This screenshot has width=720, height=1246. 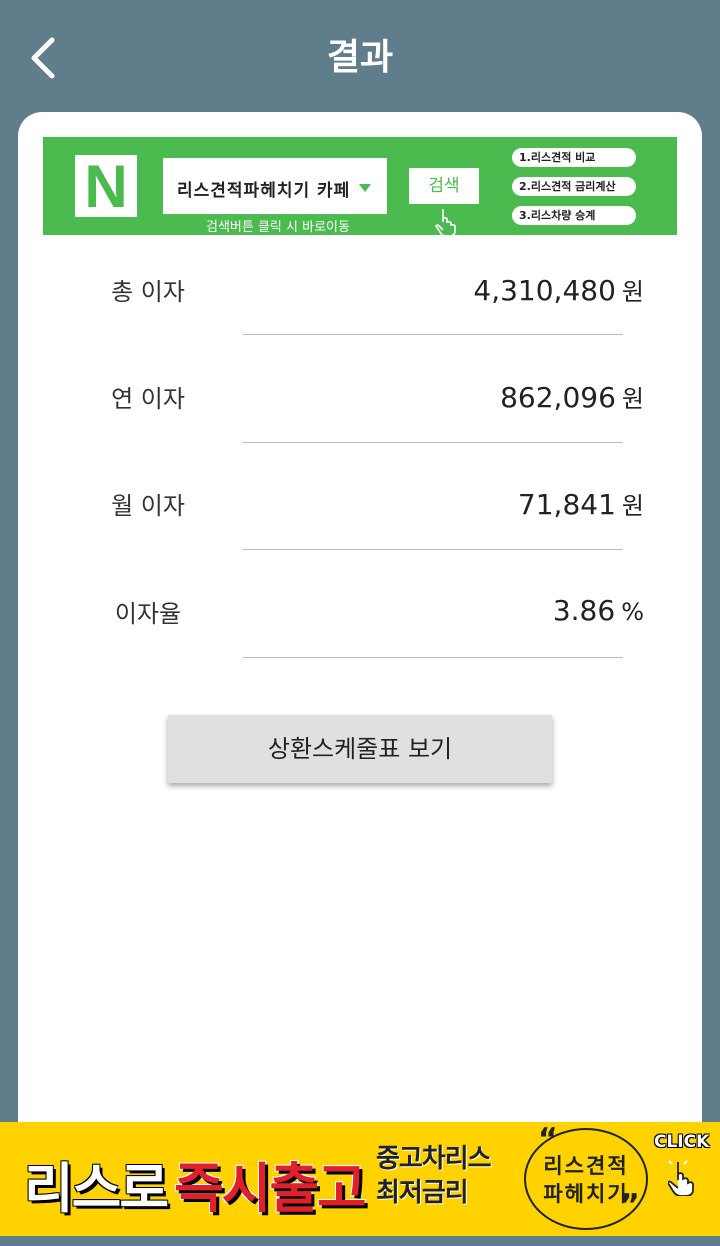 What do you see at coordinates (106, 187) in the screenshot?
I see `naver-logo: N` at bounding box center [106, 187].